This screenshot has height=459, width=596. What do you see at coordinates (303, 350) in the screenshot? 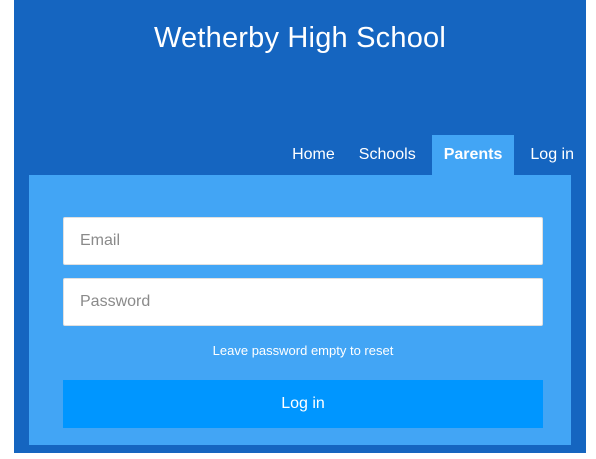
I see `password-reset-hint: Leave password empty to reset` at bounding box center [303, 350].